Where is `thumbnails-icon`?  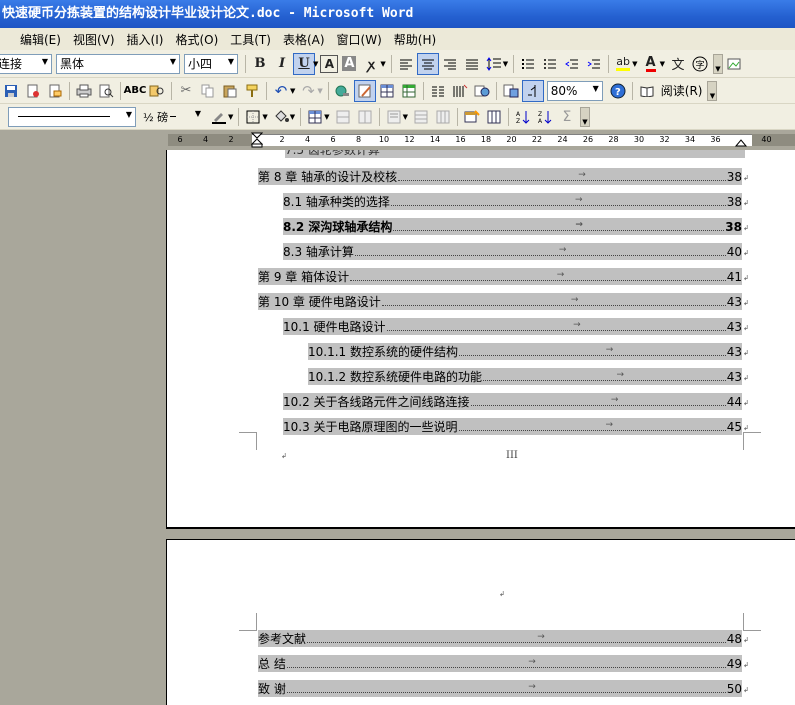
thumbnails-icon is located at coordinates (511, 91).